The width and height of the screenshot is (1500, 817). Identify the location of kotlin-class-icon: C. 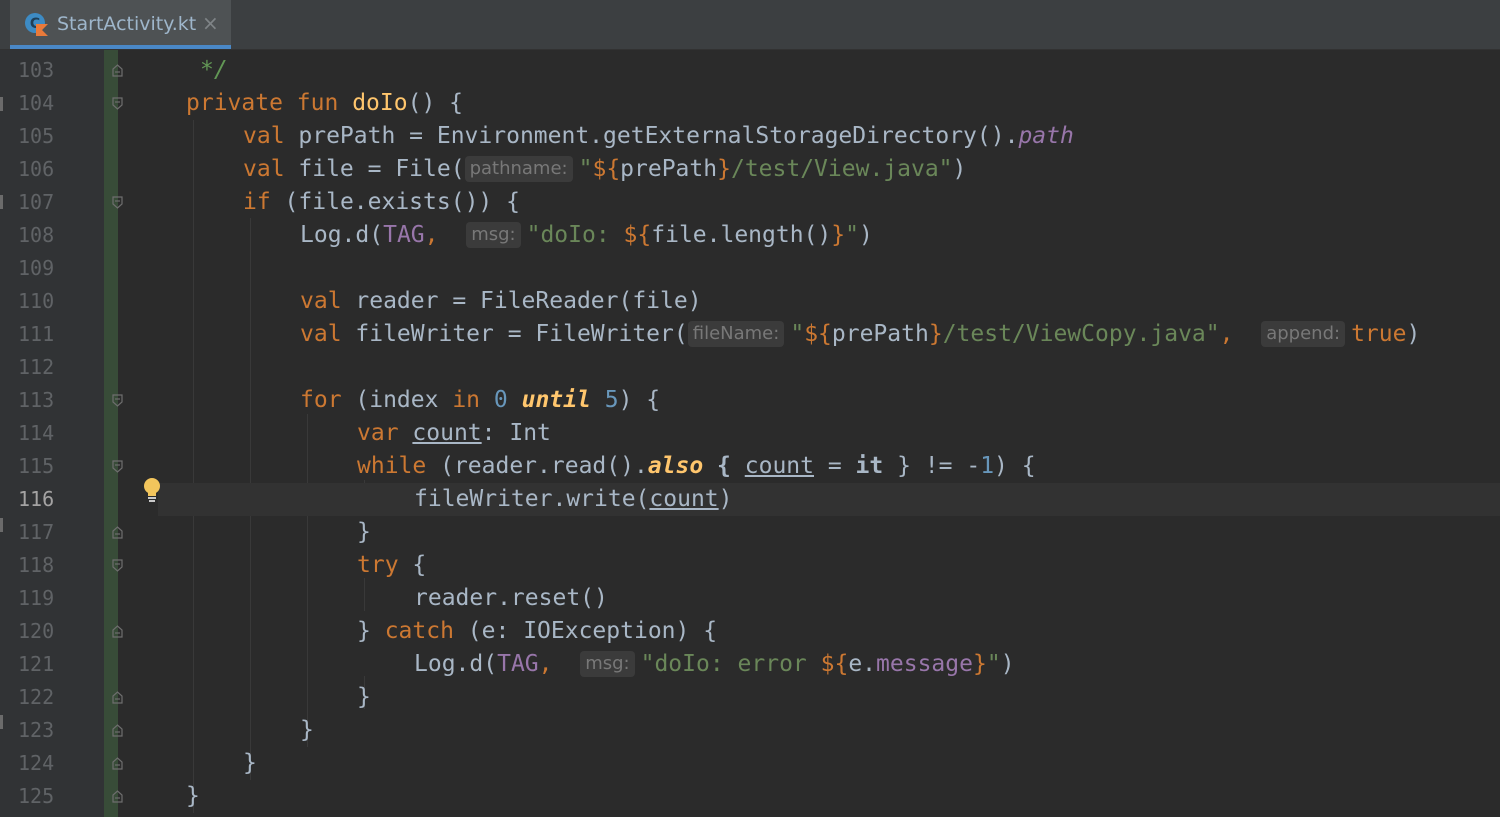
(36, 24).